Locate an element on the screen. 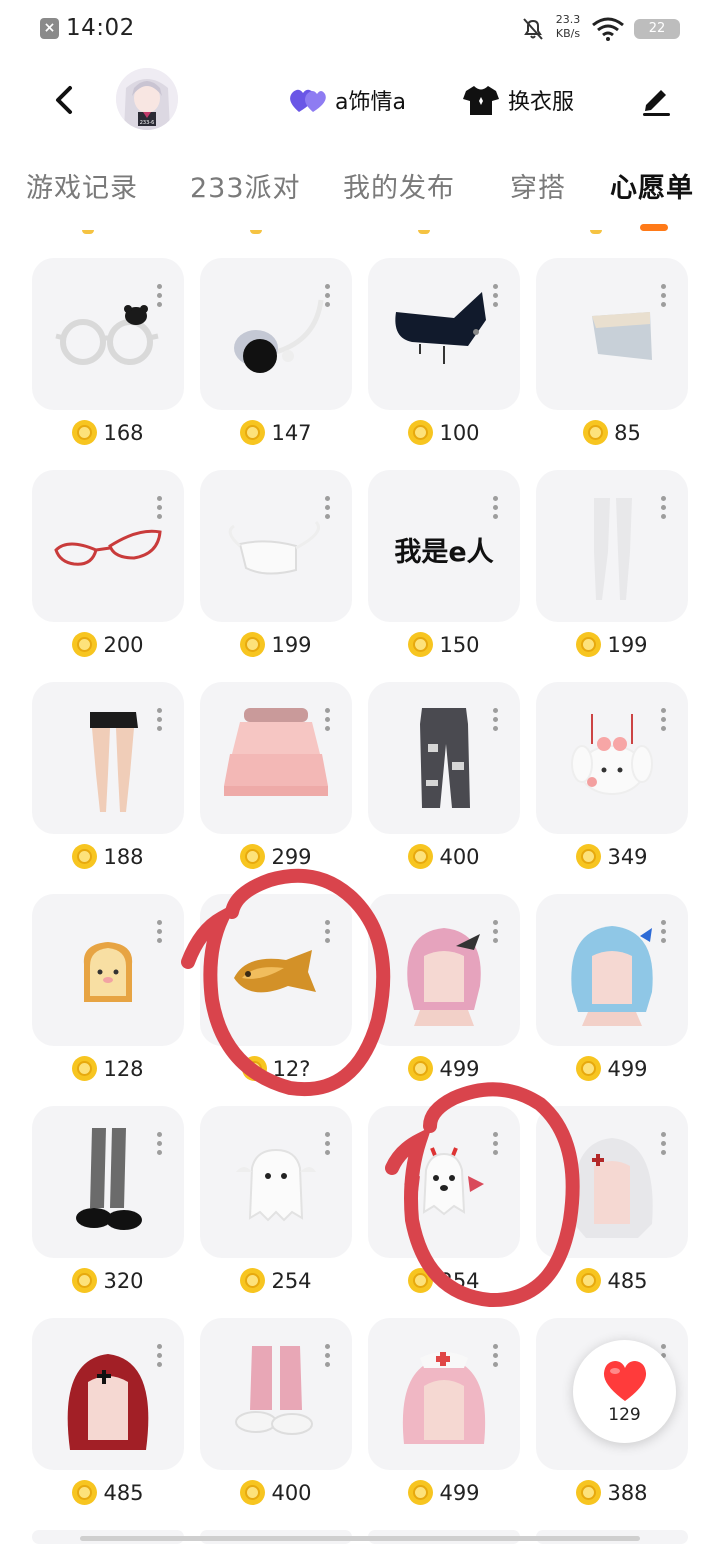 Image resolution: width=720 pixels, height=1544 pixels. avatar: 233-6 is located at coordinates (147, 99).